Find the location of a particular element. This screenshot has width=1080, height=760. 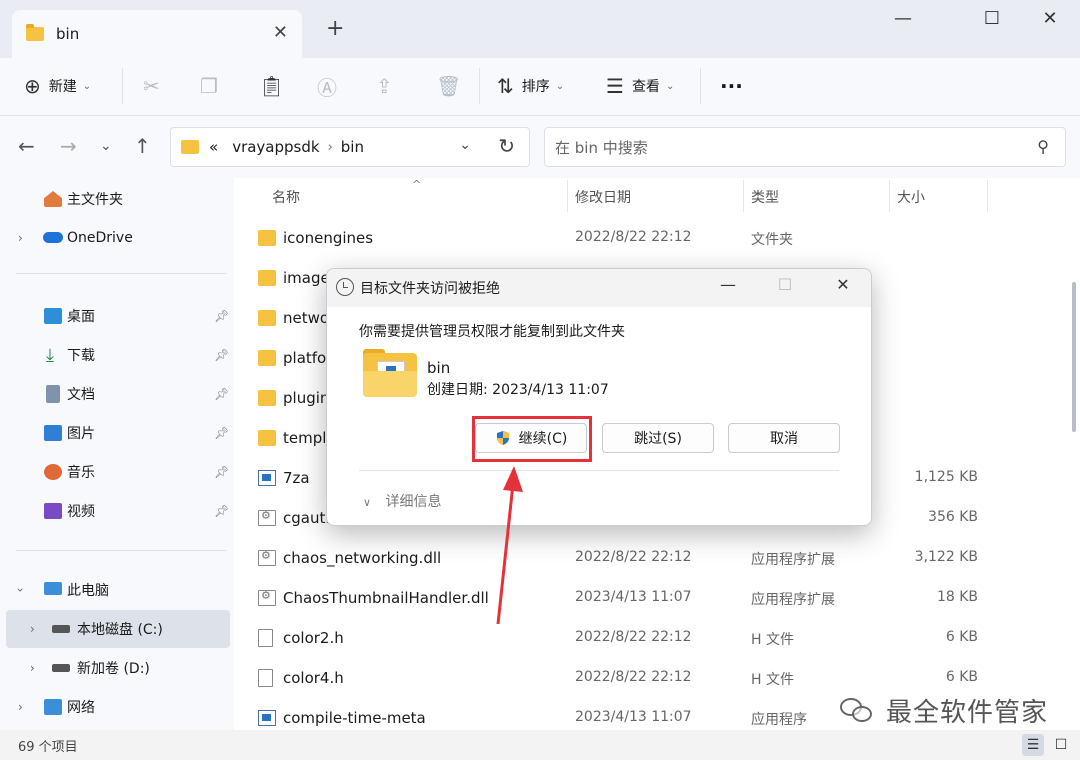

refresh-icon: ↻ is located at coordinates (506, 146).